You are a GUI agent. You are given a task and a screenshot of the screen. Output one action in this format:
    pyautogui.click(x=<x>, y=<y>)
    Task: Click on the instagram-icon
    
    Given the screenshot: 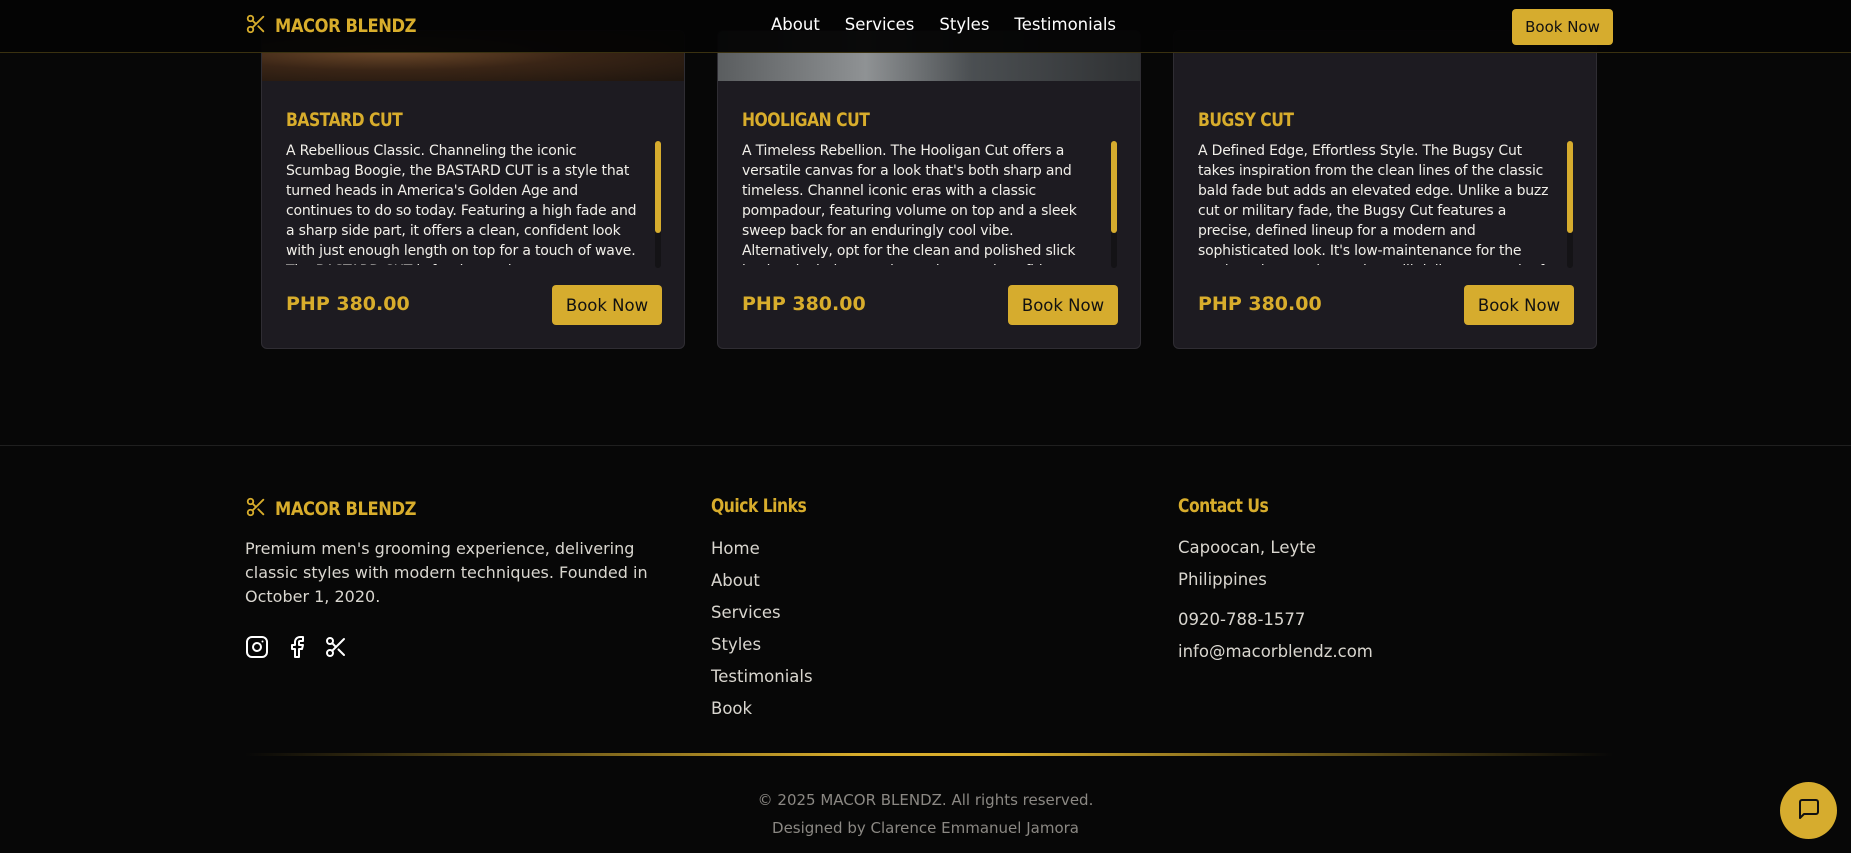 What is the action you would take?
    pyautogui.click(x=257, y=647)
    